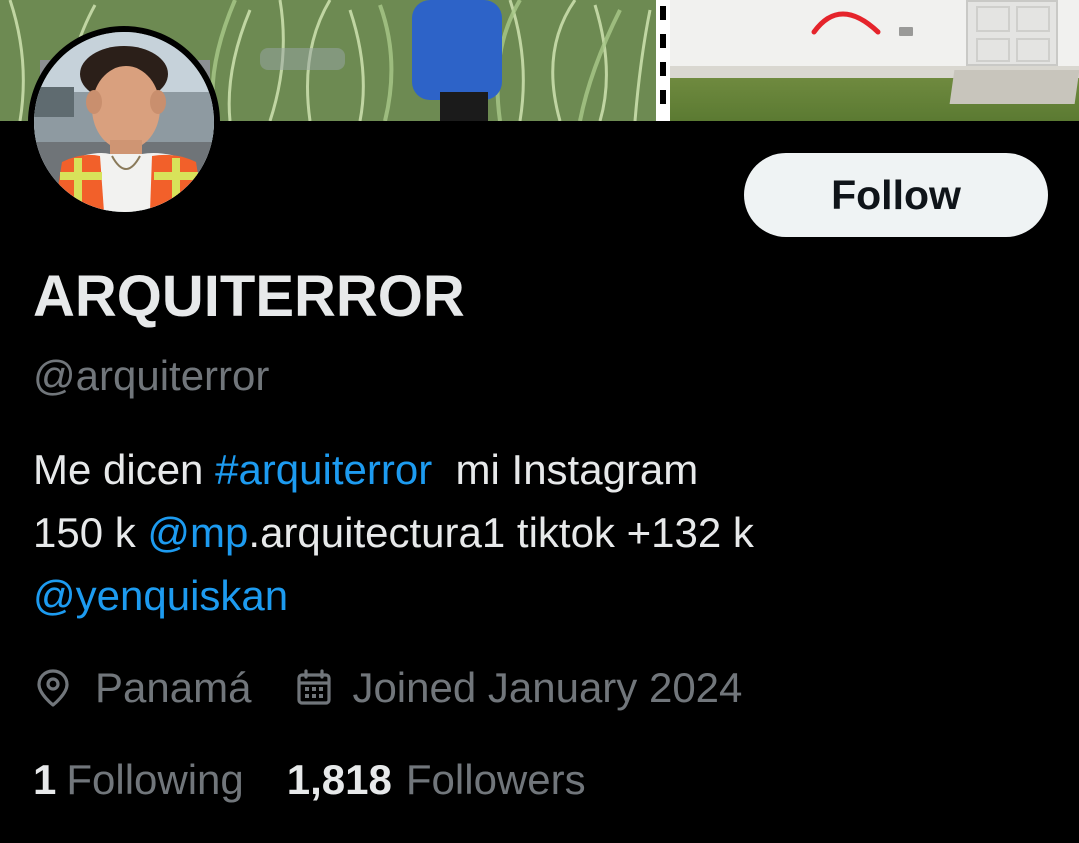 Image resolution: width=1079 pixels, height=843 pixels. What do you see at coordinates (53, 688) in the screenshot?
I see `location-pin-icon` at bounding box center [53, 688].